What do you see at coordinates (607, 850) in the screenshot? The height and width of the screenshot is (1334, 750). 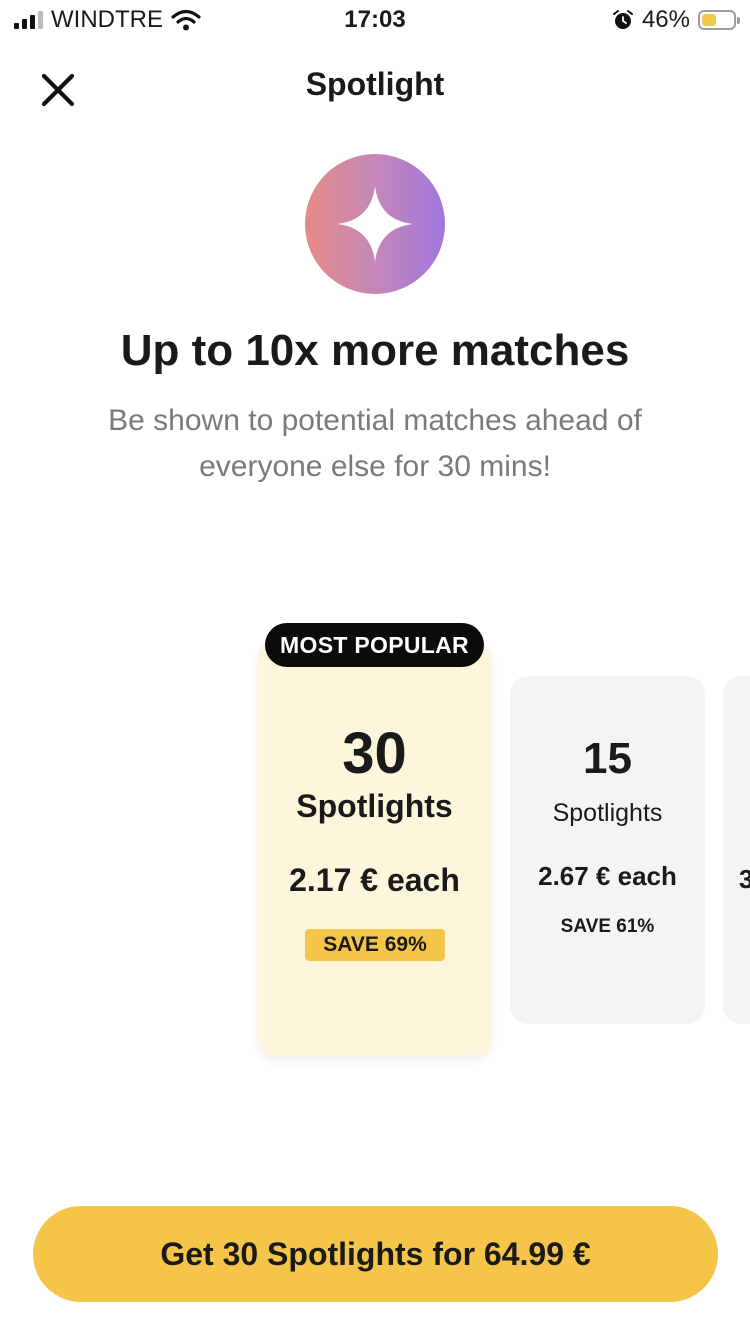 I see `package-card-15: 15 Spotlights 2.67 € each SAVE 61%` at bounding box center [607, 850].